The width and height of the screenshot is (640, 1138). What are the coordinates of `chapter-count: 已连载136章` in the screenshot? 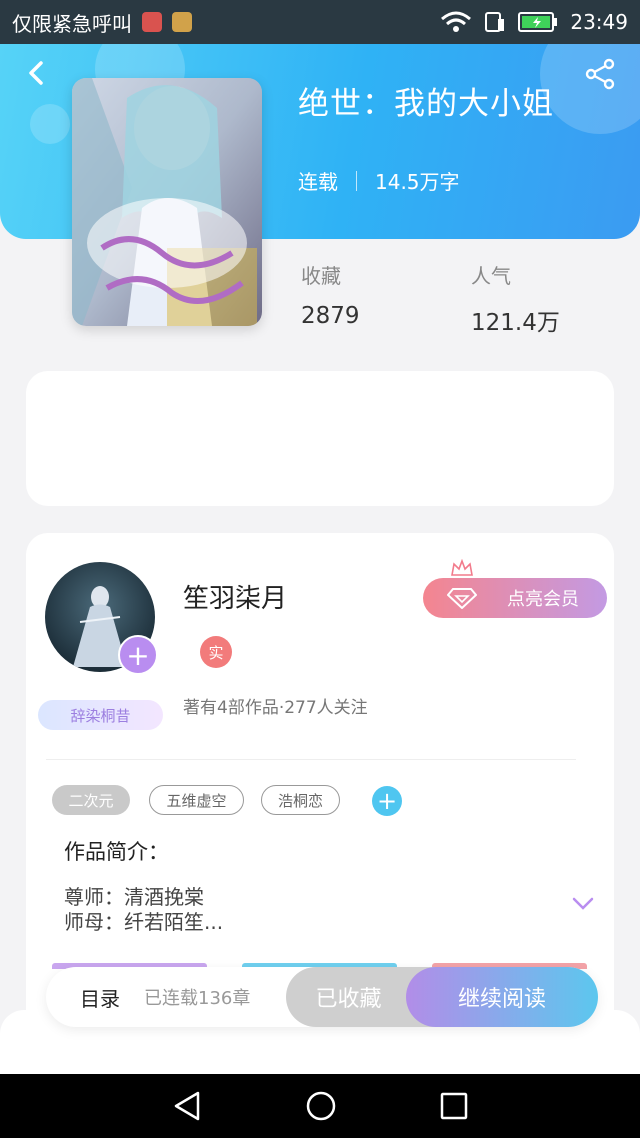 It's located at (197, 997).